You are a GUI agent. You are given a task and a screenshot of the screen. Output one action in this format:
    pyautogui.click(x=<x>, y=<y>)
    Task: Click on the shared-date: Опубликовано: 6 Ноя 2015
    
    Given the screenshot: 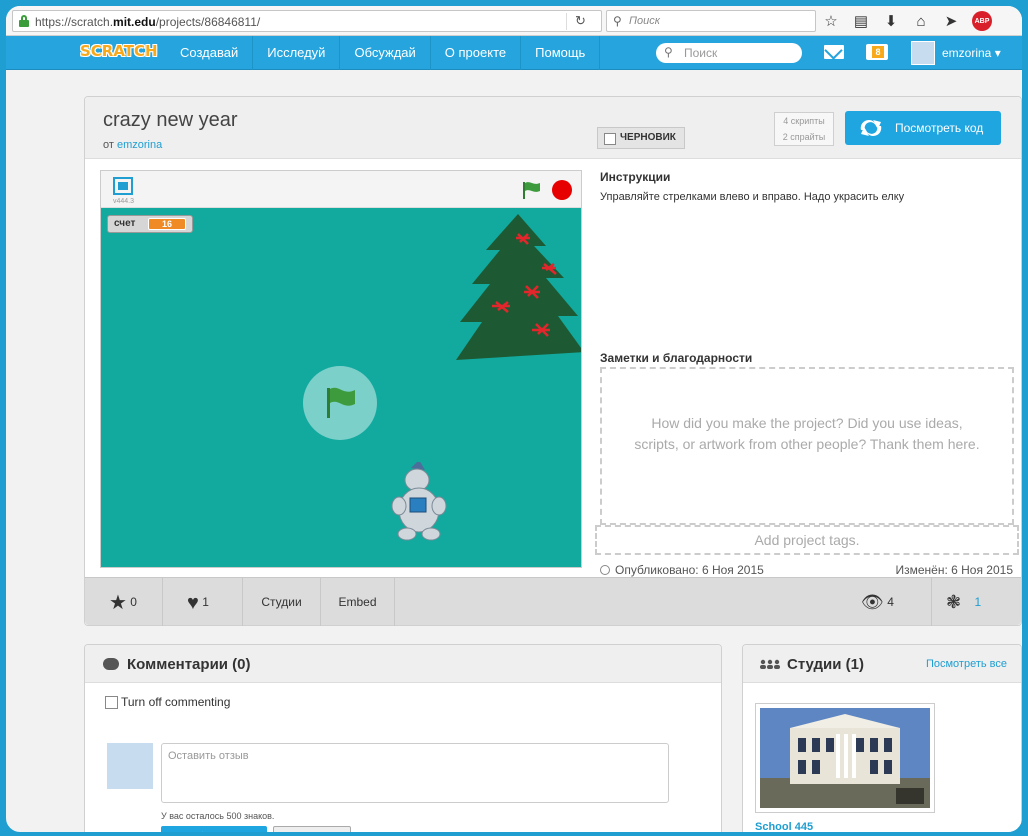 What is the action you would take?
    pyautogui.click(x=682, y=570)
    